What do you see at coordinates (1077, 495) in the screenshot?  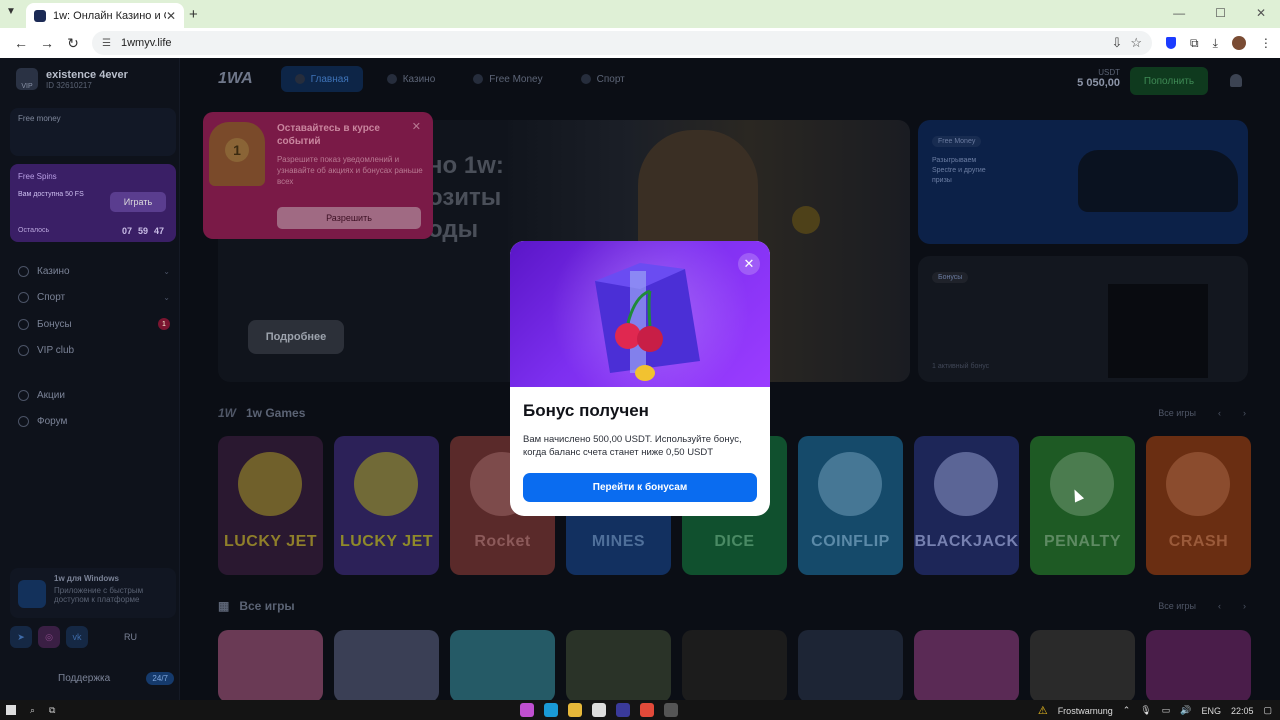 I see `mouse-cursor-icon` at bounding box center [1077, 495].